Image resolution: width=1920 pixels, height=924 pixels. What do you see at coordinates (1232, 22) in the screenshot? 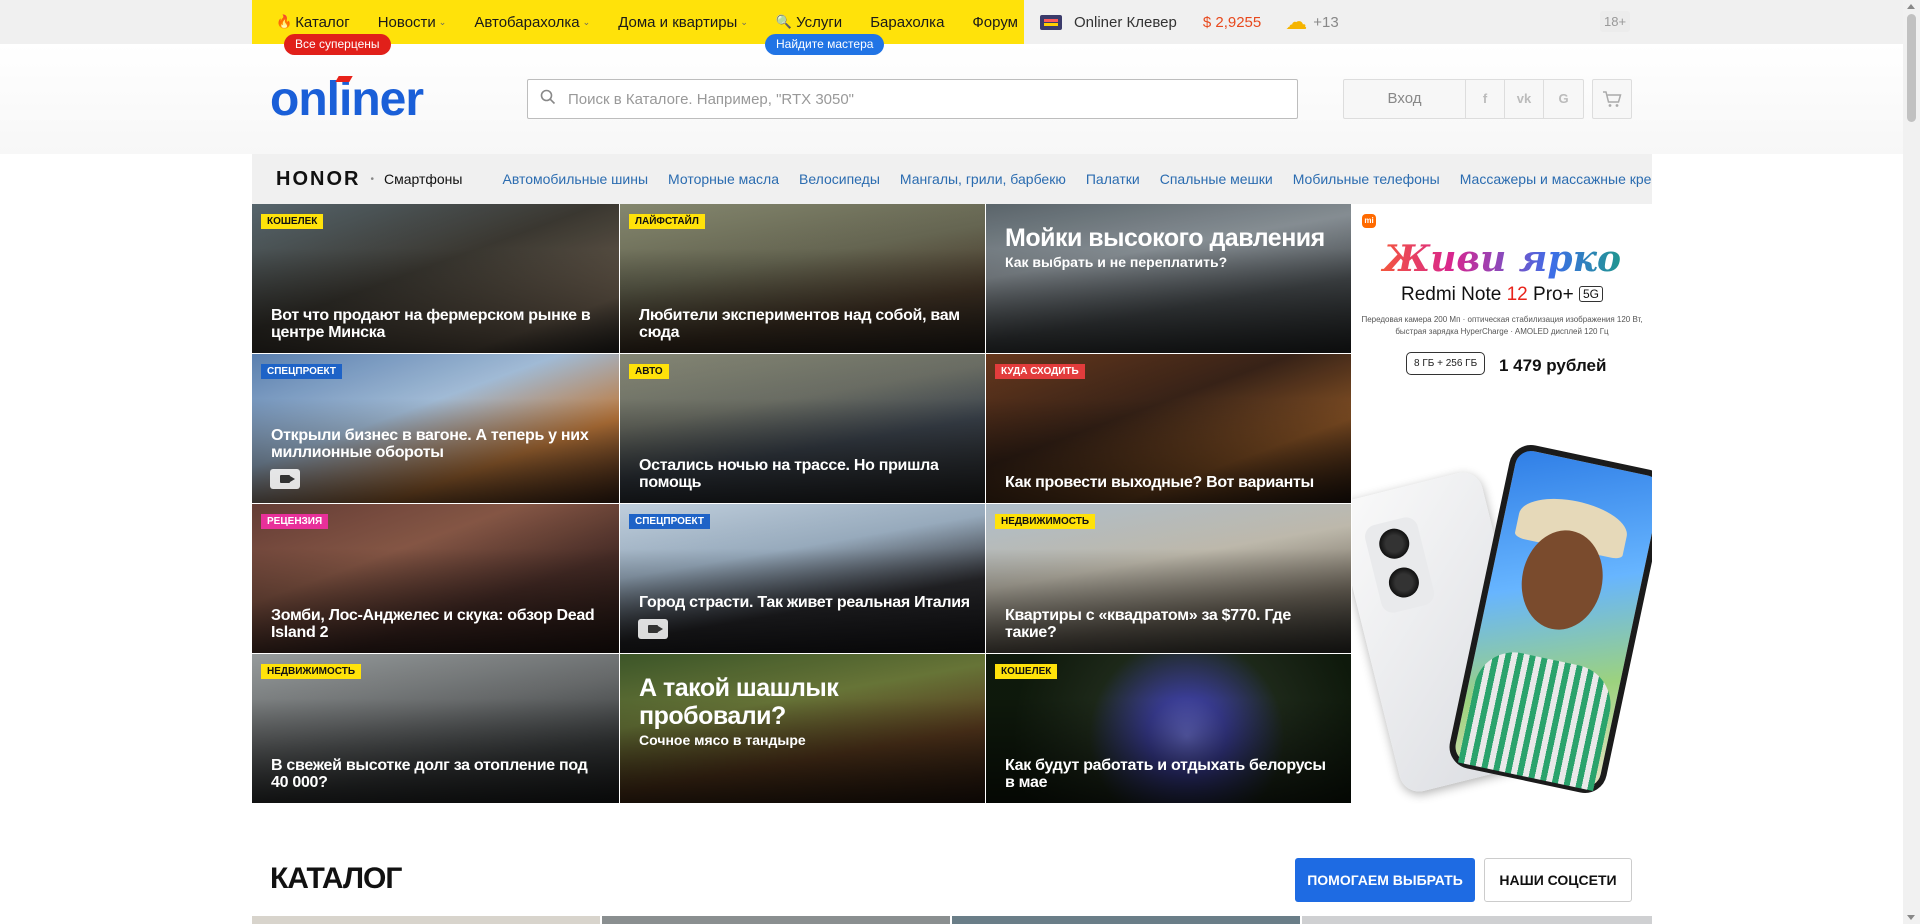
I see `currency-rate: $ 2,9255` at bounding box center [1232, 22].